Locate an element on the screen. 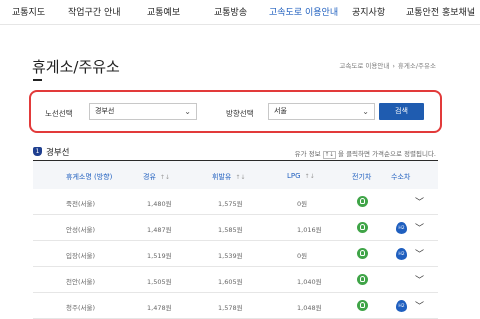  gasoline-price: 1,539원 is located at coordinates (230, 256).